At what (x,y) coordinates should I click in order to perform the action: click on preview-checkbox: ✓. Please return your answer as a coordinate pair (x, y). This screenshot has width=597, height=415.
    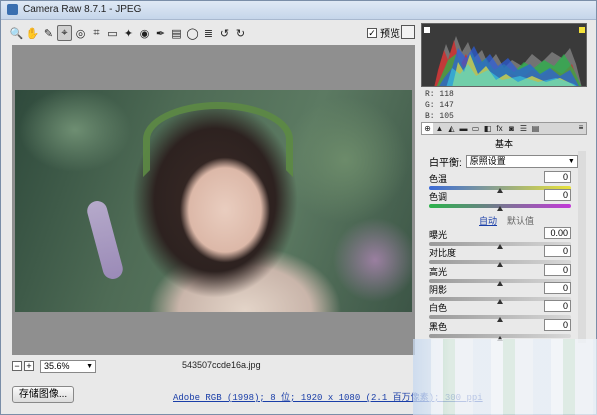
    Looking at the image, I should click on (372, 32).